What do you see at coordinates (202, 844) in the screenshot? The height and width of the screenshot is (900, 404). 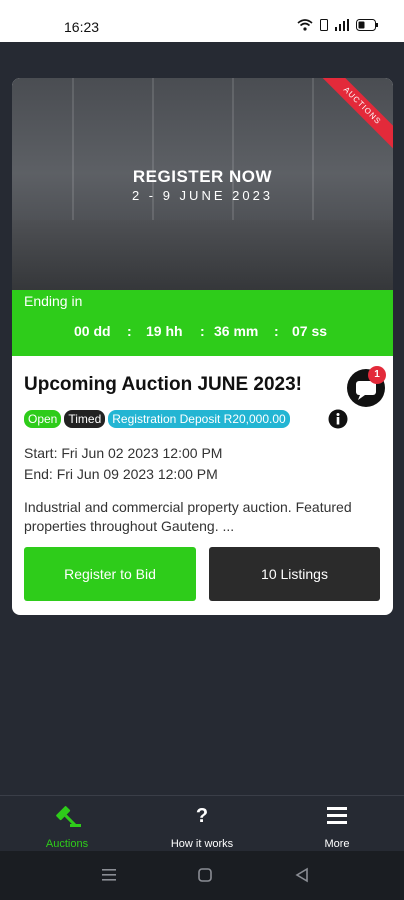 I see `nav-label-how-it-works: How it works` at bounding box center [202, 844].